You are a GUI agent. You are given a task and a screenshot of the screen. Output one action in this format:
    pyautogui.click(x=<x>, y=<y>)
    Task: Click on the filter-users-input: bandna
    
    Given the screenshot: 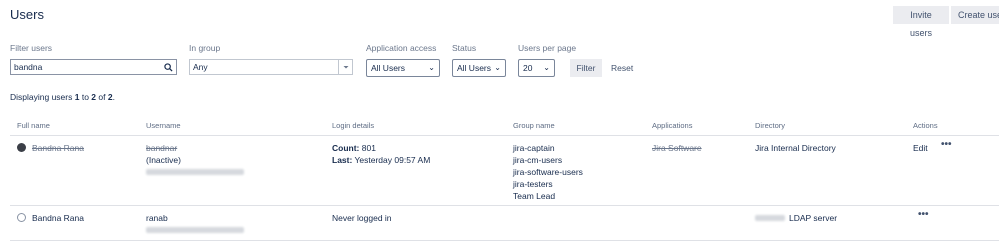 What is the action you would take?
    pyautogui.click(x=93, y=67)
    